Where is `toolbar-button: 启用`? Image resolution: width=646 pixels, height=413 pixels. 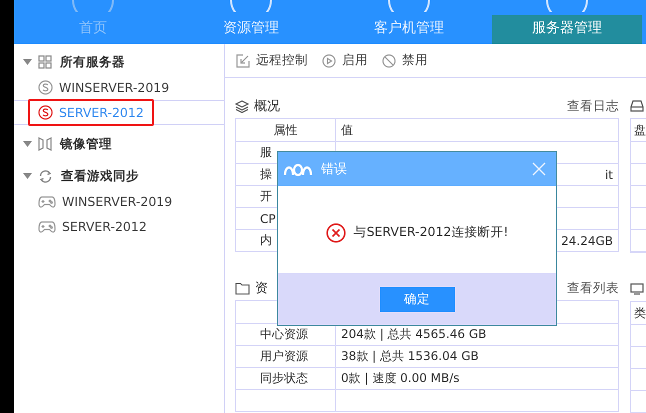 toolbar-button: 启用 is located at coordinates (345, 60).